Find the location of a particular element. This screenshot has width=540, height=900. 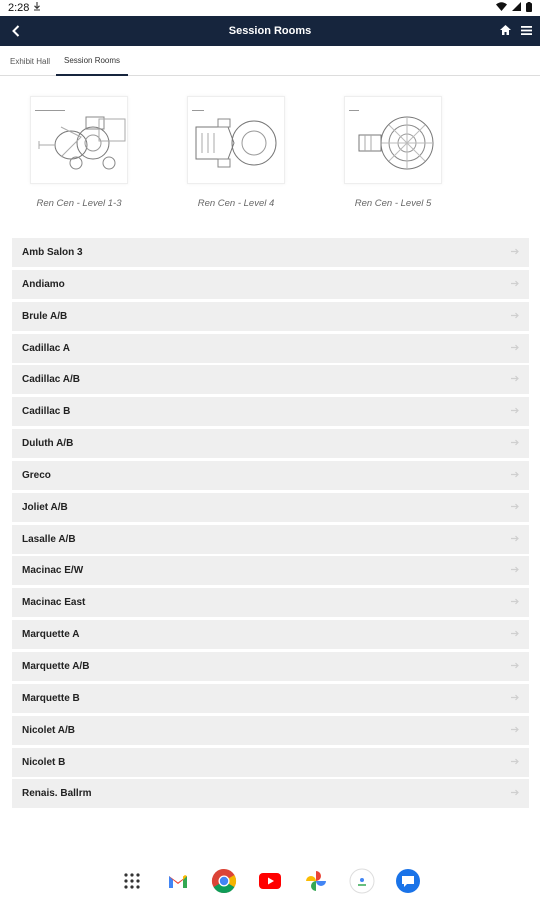

room-label: Lasalle A/B is located at coordinates (49, 539).